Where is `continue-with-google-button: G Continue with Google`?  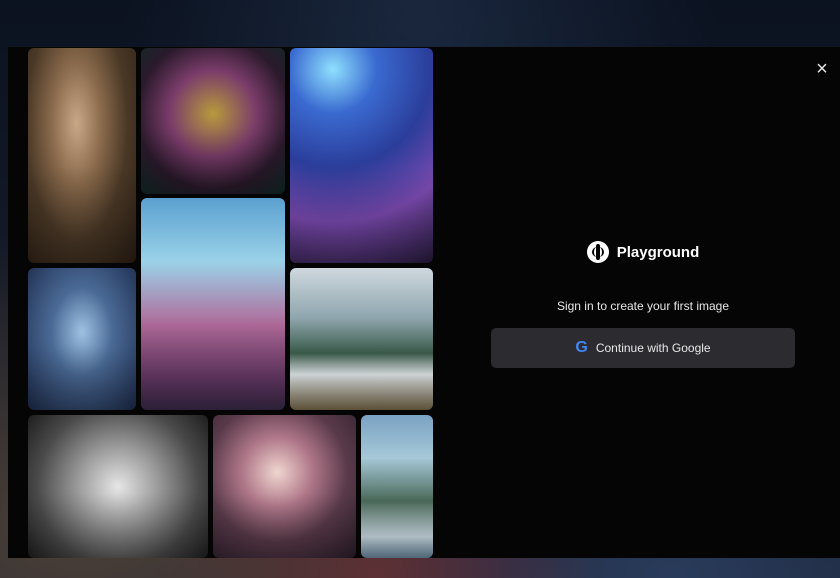
continue-with-google-button: G Continue with Google is located at coordinates (643, 348).